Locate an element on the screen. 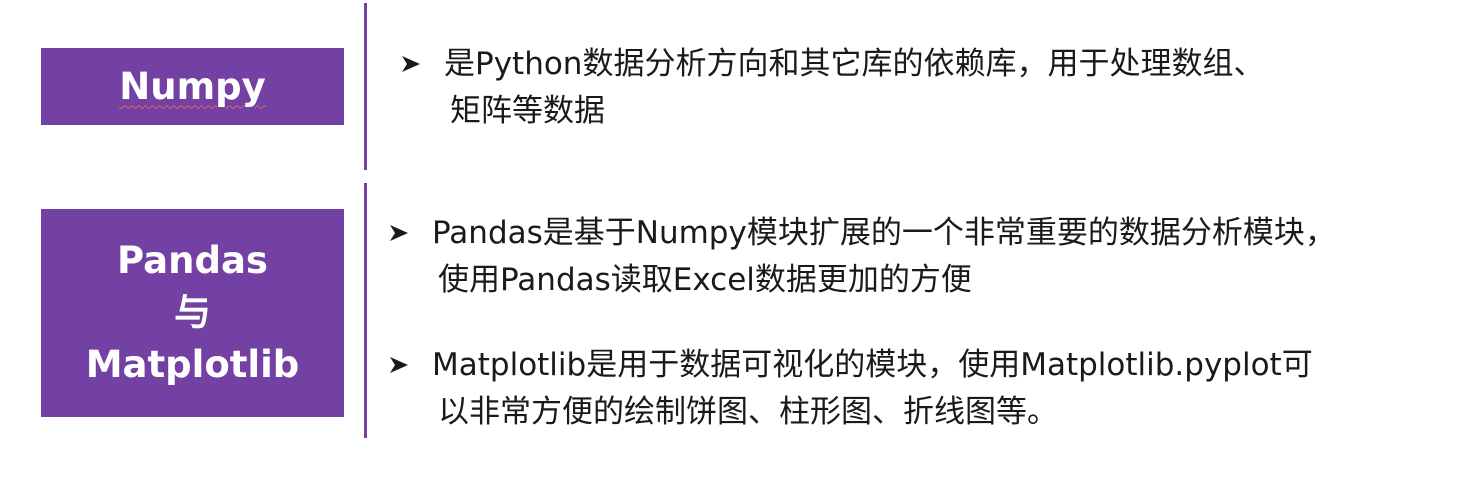 This screenshot has width=1480, height=477. pandas-label: Pandas is located at coordinates (192, 260).